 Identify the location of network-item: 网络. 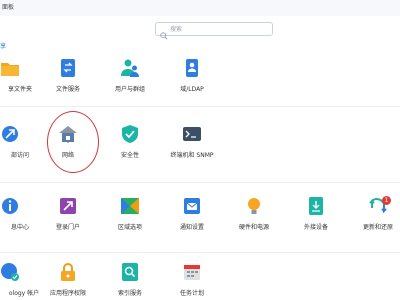
(68, 148).